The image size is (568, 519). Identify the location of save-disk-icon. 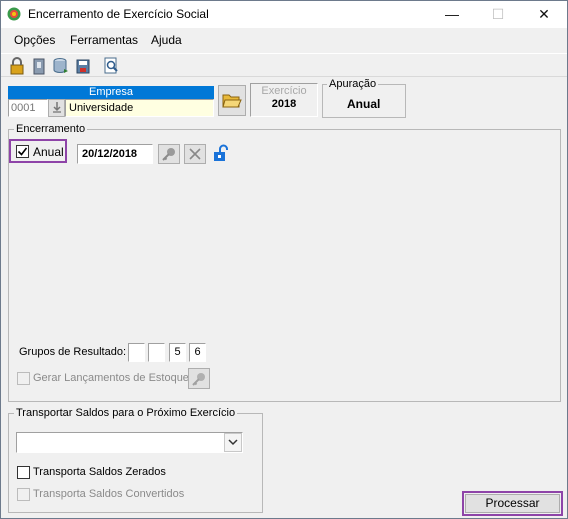
(83, 66).